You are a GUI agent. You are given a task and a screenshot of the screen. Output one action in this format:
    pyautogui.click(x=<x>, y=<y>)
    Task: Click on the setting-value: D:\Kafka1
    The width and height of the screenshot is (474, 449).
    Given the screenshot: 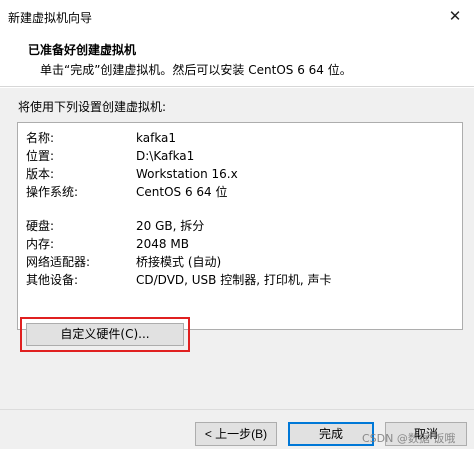 What is the action you would take?
    pyautogui.click(x=165, y=156)
    